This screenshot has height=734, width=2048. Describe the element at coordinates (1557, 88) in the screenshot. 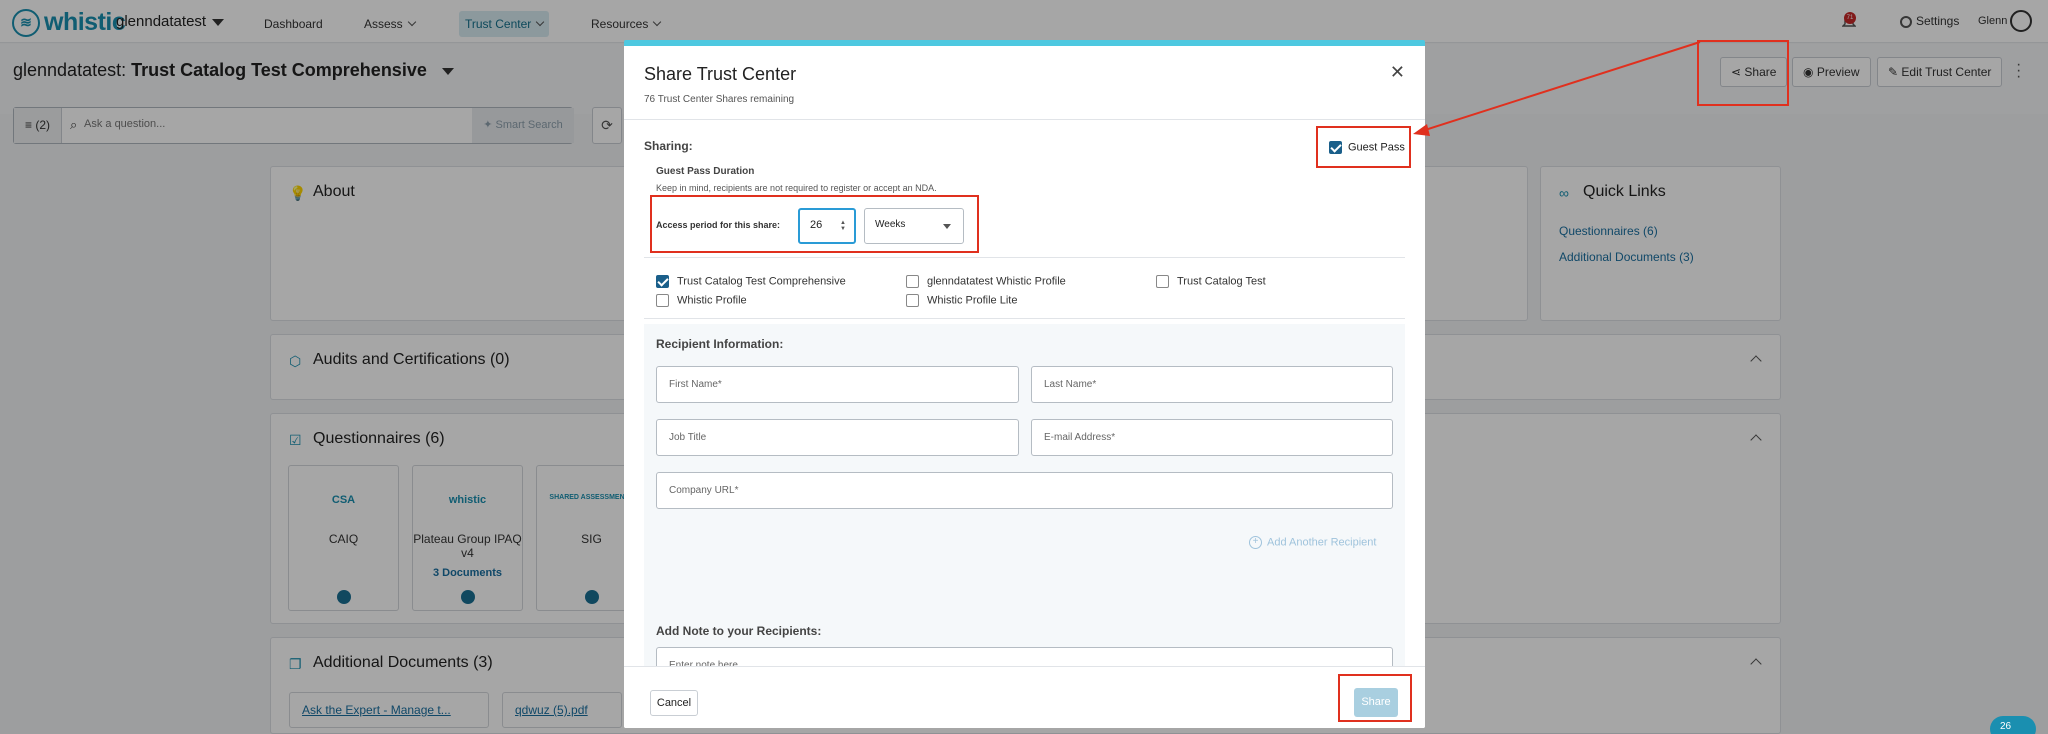

I see `annotation-arrow` at that location.